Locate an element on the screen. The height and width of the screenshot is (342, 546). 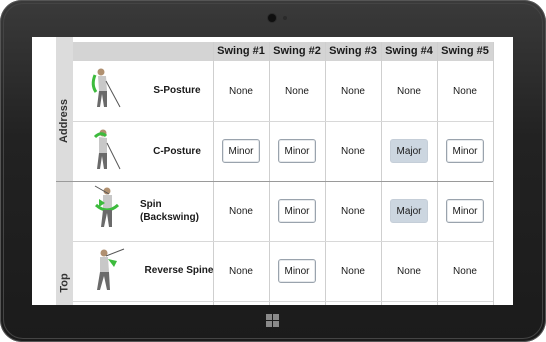
light-sensor is located at coordinates (285, 18).